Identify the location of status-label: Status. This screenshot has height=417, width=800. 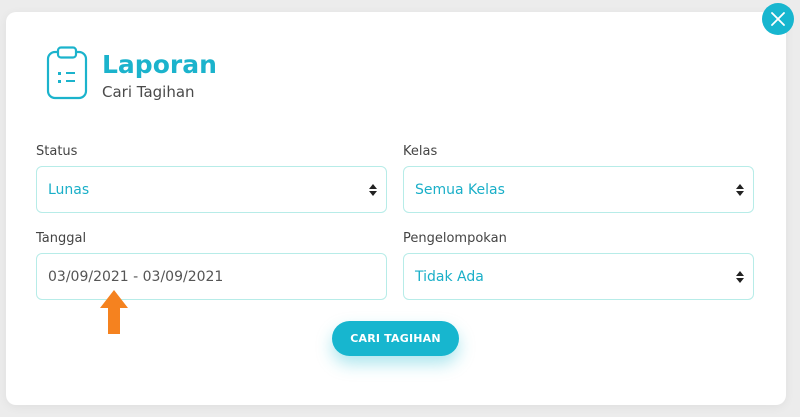
(57, 151).